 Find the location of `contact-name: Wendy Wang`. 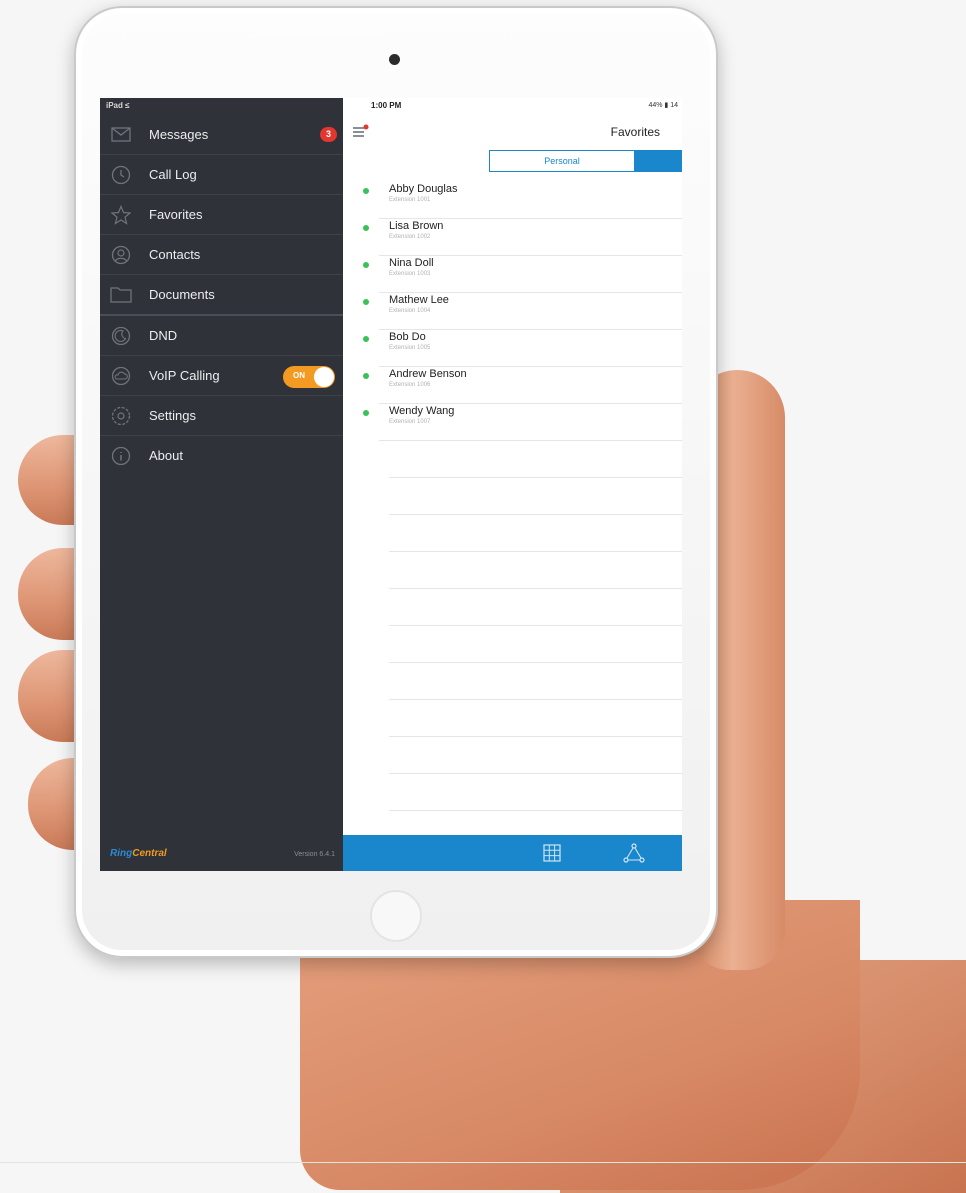

contact-name: Wendy Wang is located at coordinates (422, 411).